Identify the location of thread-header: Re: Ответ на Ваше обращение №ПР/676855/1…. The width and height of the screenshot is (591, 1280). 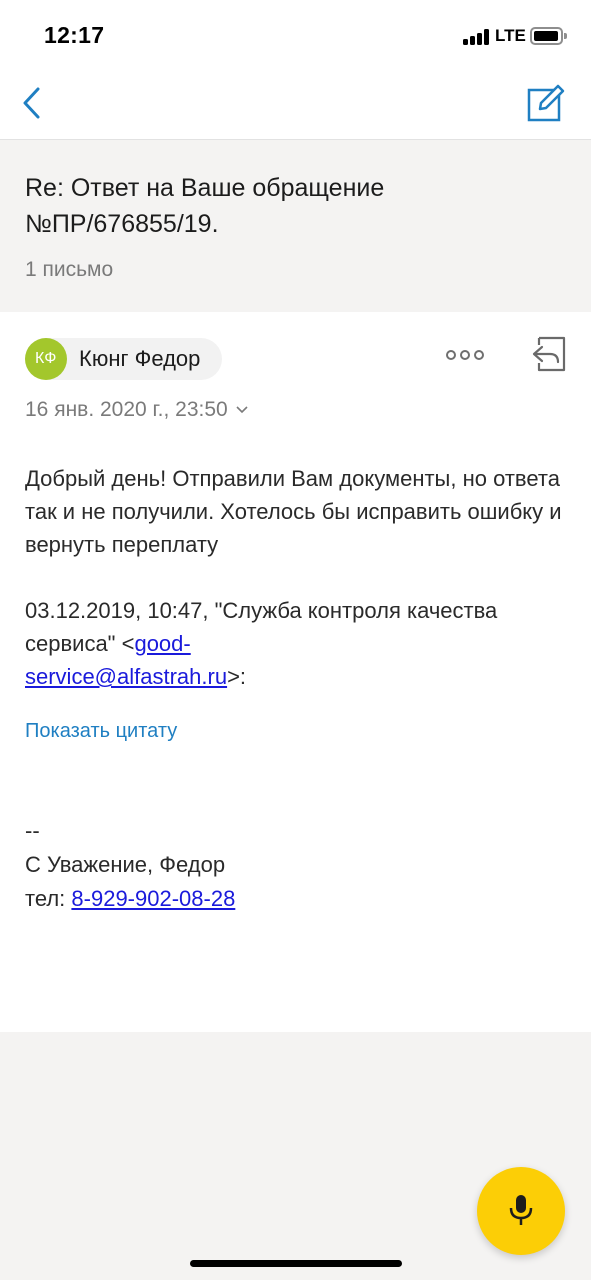
(295, 226).